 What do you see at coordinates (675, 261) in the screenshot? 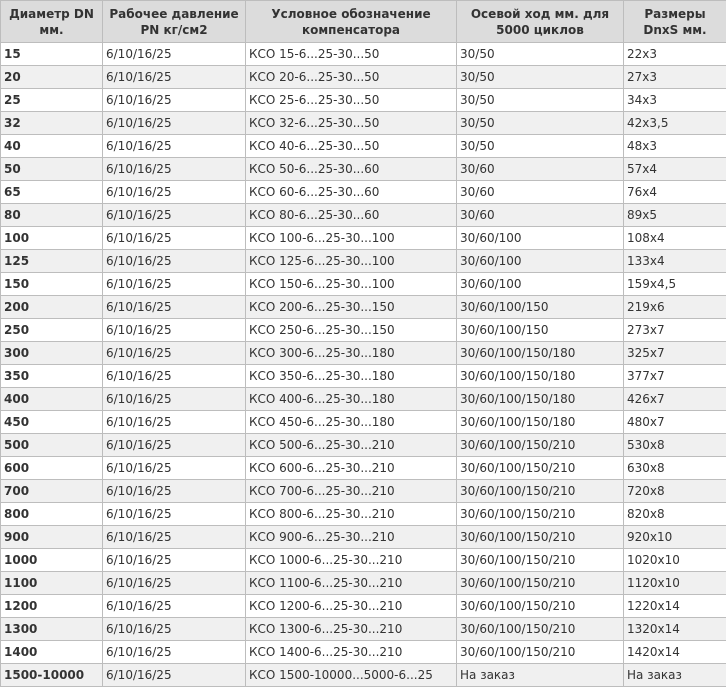
I see `cell-dimensions: 133x4` at bounding box center [675, 261].